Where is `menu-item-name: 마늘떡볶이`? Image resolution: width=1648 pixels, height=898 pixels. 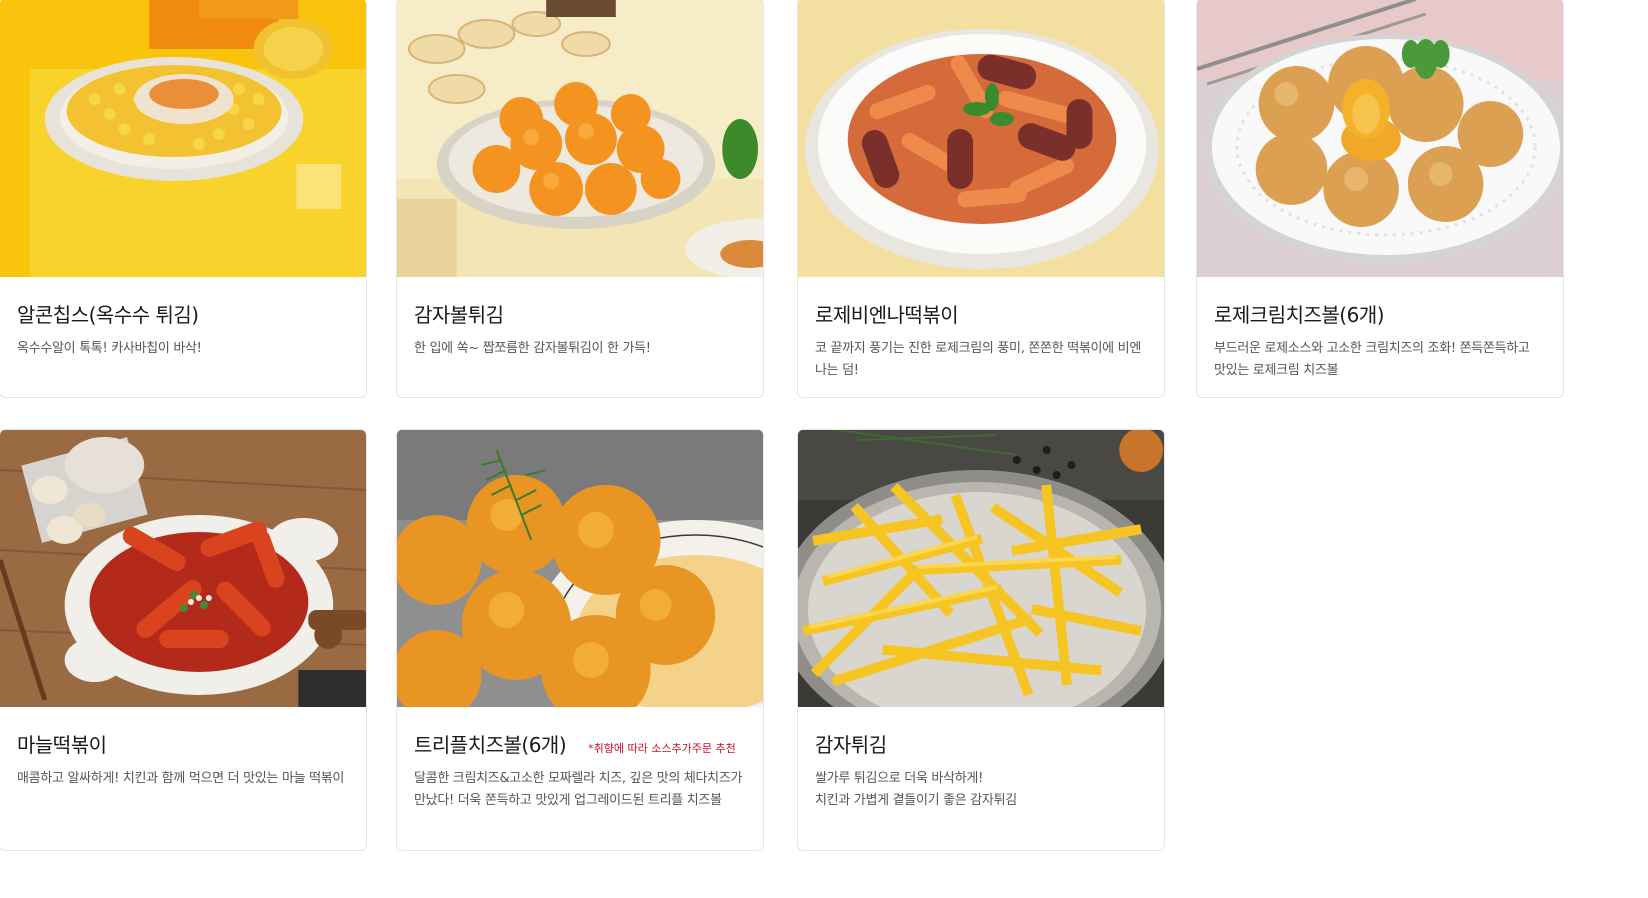
menu-item-name: 마늘떡볶이 is located at coordinates (62, 745).